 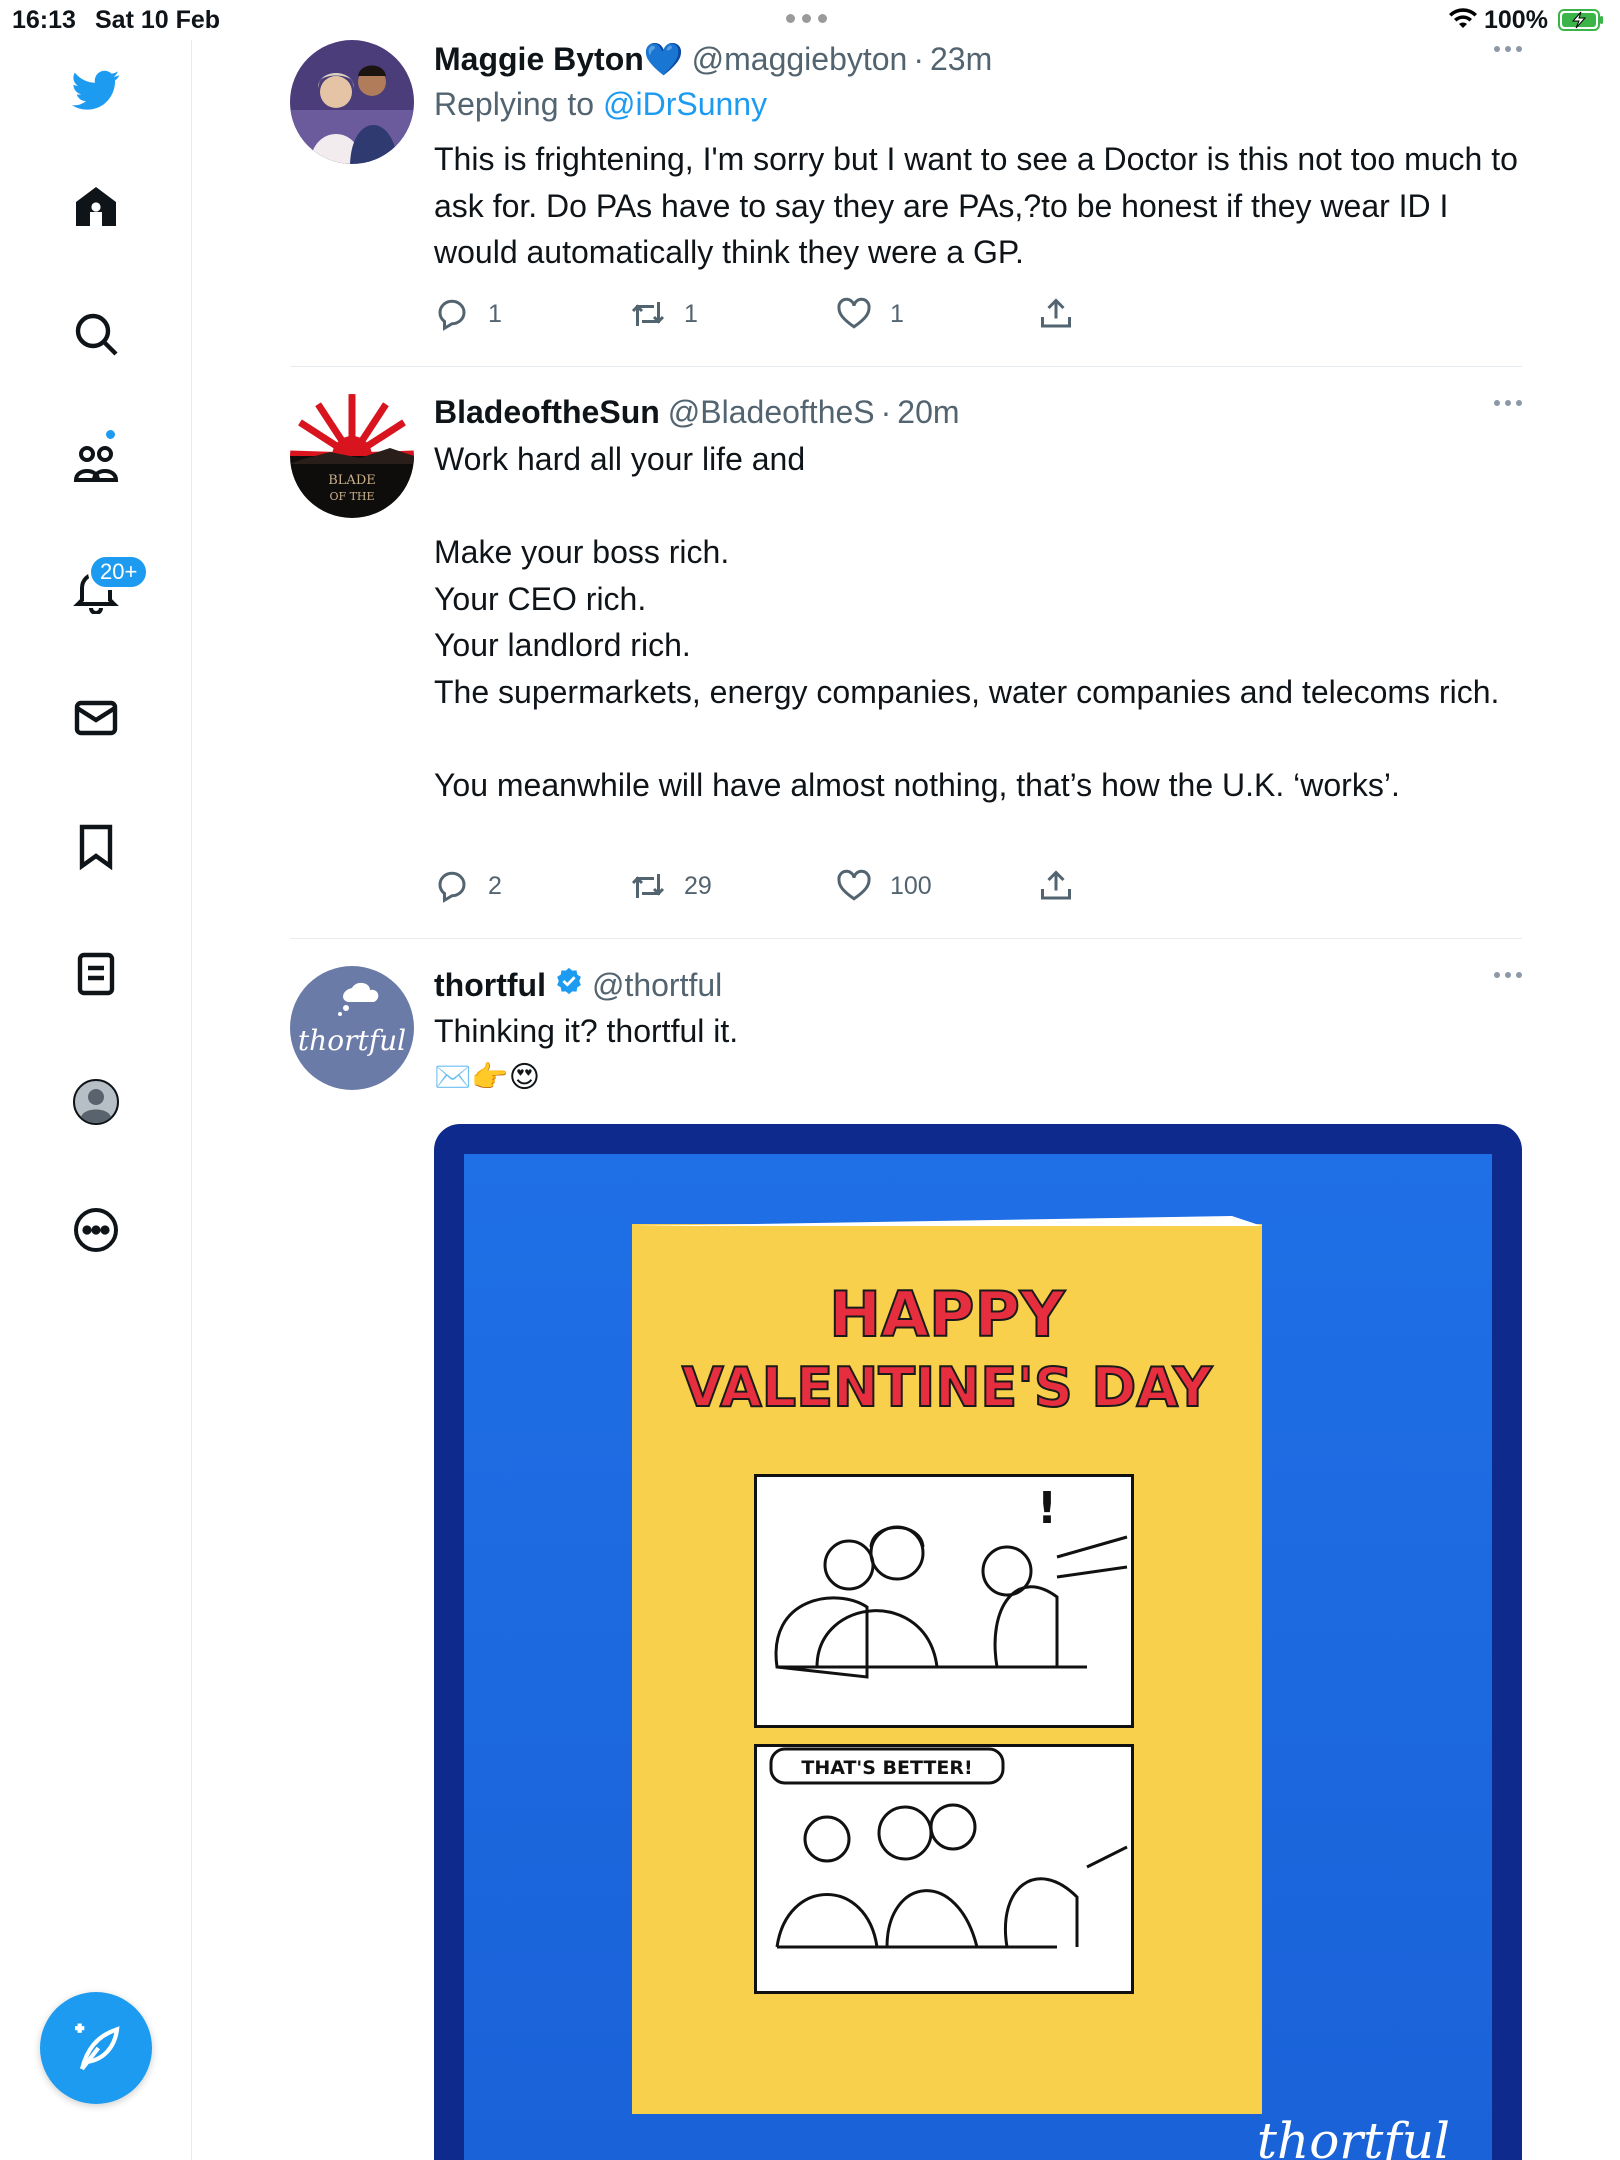 I want to click on profile-avatar-icon, so click(x=96, y=1102).